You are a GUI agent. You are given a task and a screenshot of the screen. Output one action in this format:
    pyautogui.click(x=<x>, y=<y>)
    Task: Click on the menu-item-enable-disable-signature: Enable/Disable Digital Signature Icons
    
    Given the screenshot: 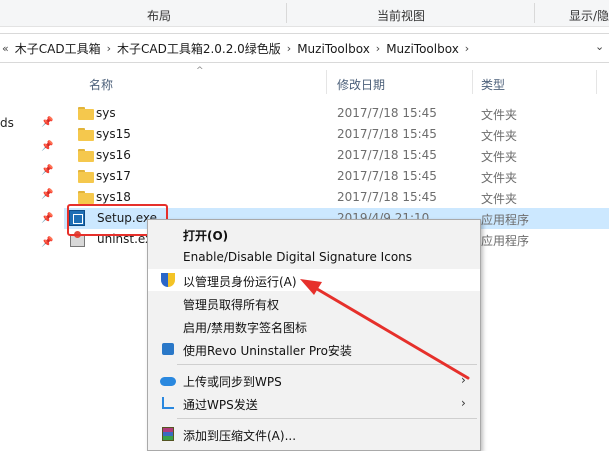 What is the action you would take?
    pyautogui.click(x=314, y=257)
    